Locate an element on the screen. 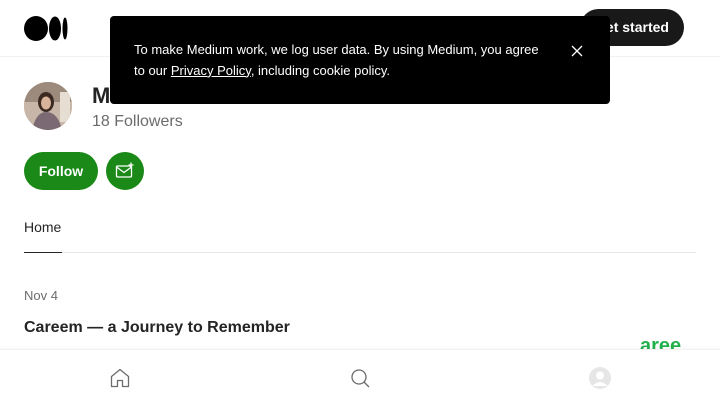 This screenshot has width=720, height=405. post-thumbnail: aree is located at coordinates (668, 342).